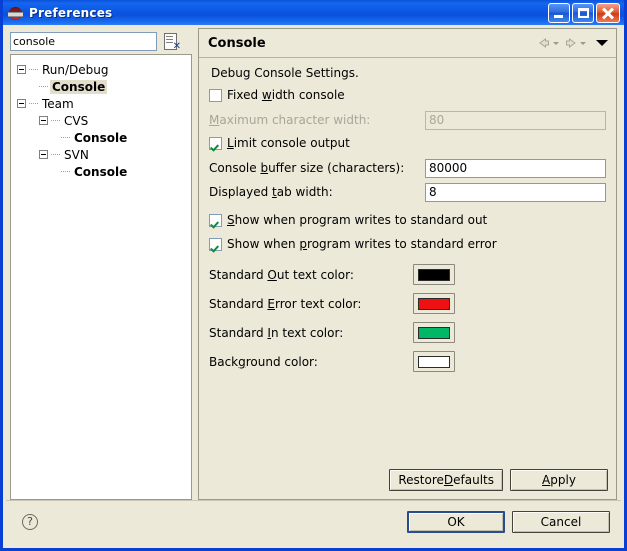  Describe the element at coordinates (407, 143) in the screenshot. I see `row-limit-console-output: Limit console output` at that location.